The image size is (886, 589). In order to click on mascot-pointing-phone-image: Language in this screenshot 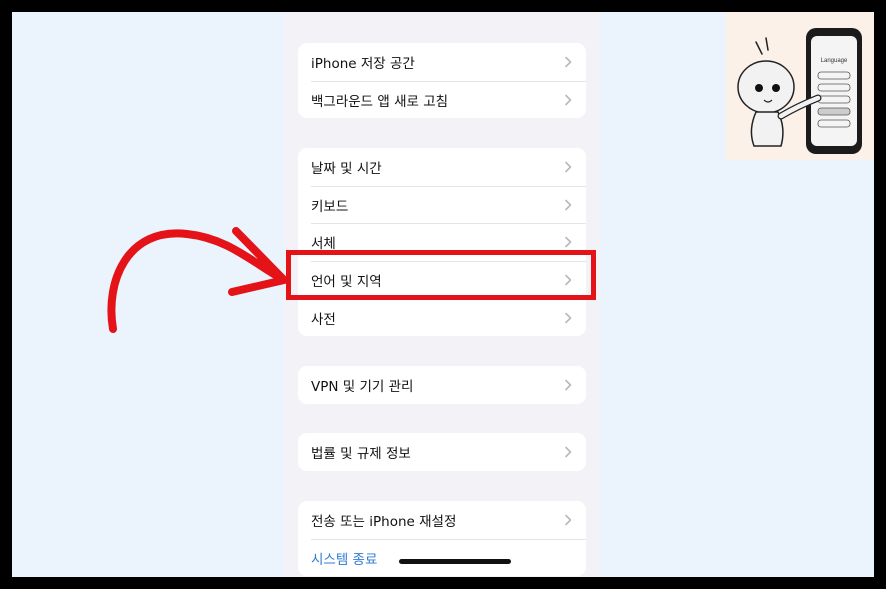, I will do `click(799, 91)`.